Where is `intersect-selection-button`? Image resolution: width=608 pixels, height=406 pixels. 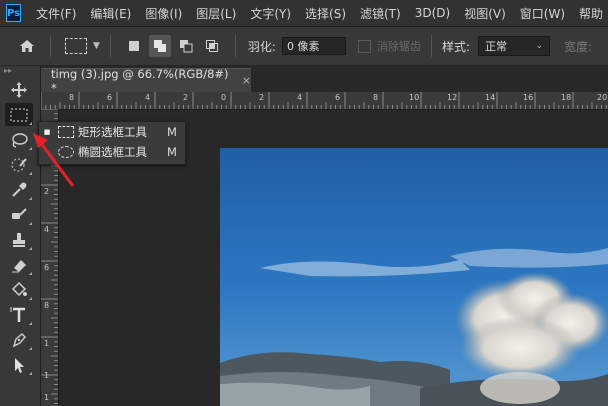 intersect-selection-button is located at coordinates (212, 46).